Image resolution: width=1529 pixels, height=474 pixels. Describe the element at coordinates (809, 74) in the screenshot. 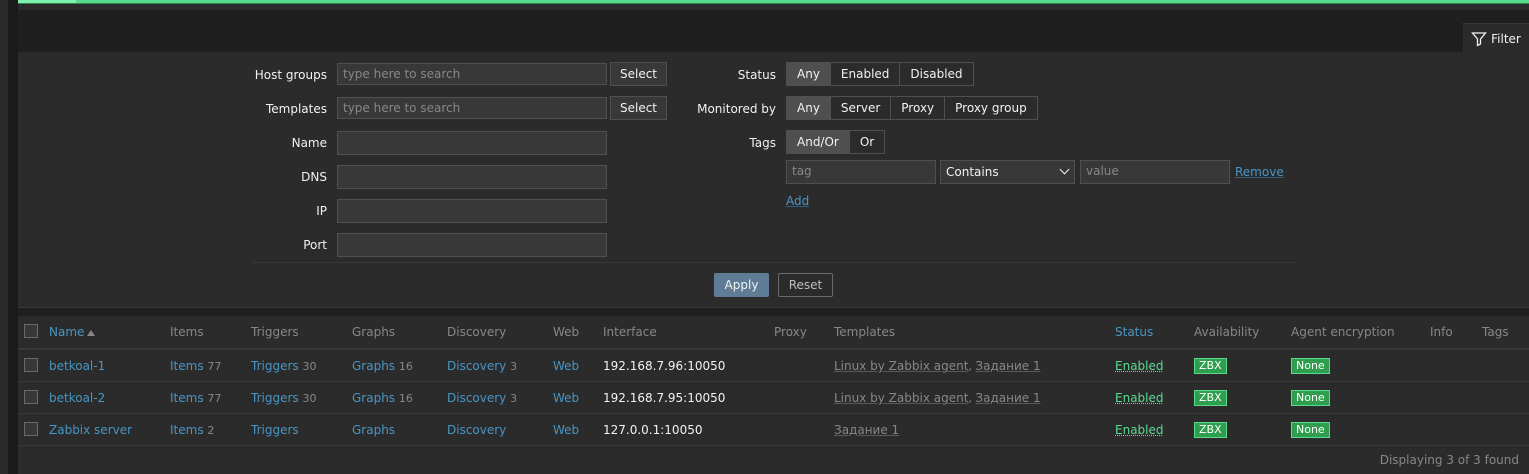

I see `status-any: Any` at that location.